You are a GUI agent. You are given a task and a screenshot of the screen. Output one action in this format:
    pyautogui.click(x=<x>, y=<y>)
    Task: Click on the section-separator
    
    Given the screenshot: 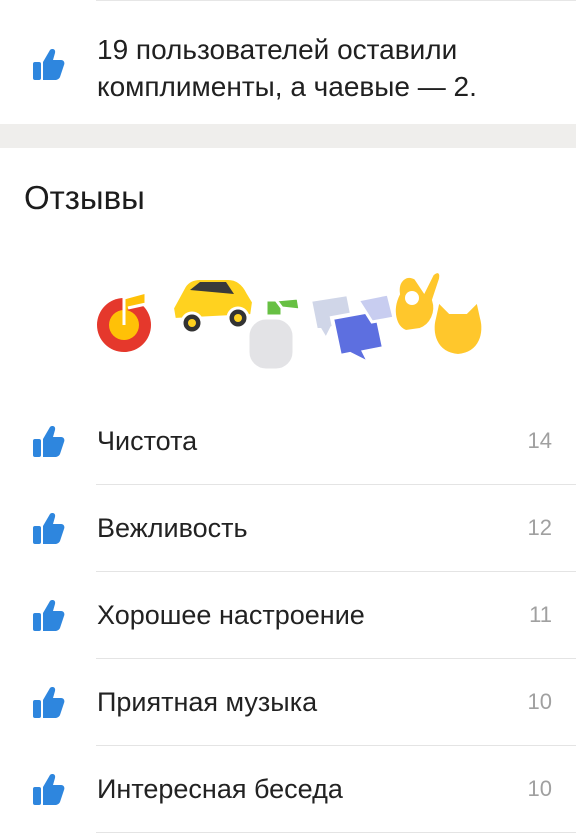 What is the action you would take?
    pyautogui.click(x=288, y=136)
    